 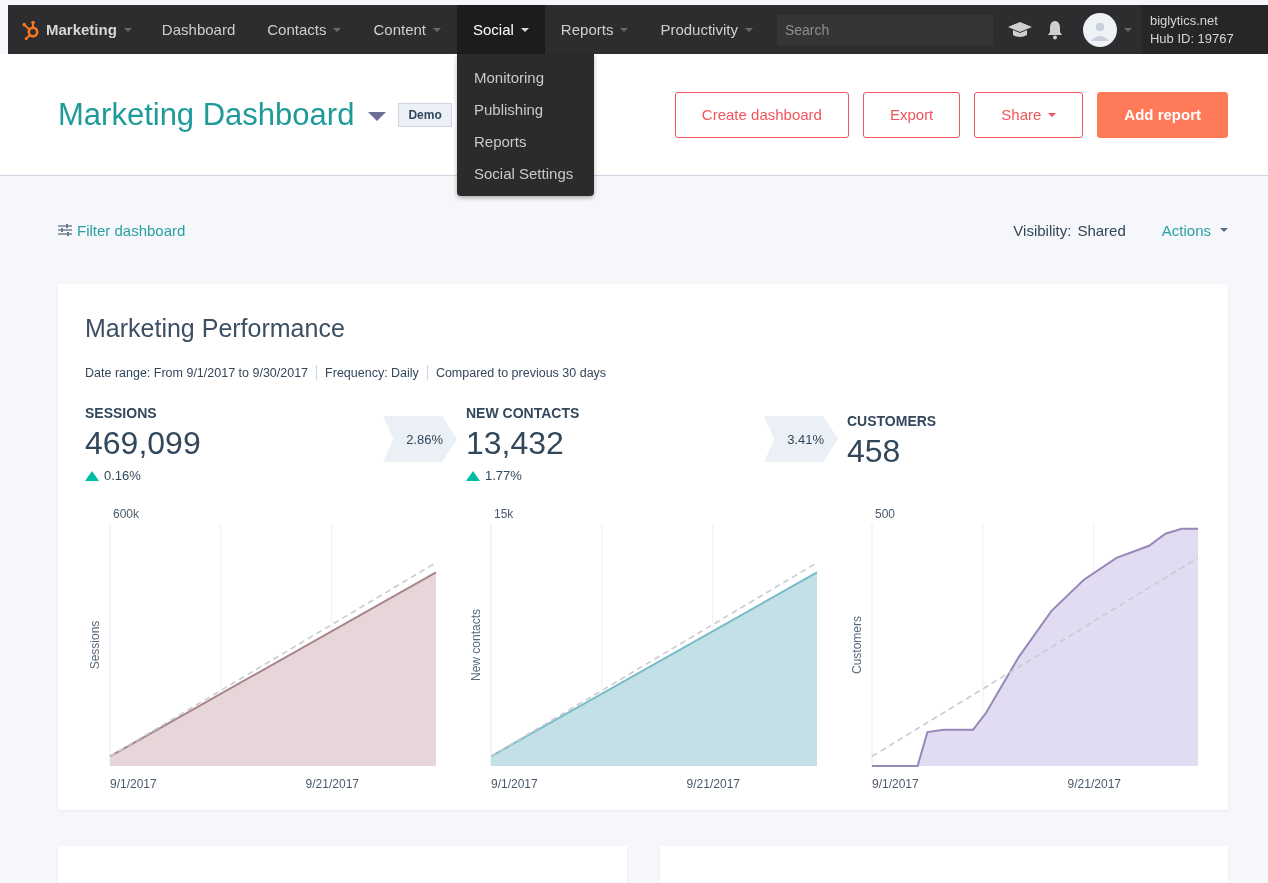 I want to click on metric-value: 458, so click(x=874, y=451).